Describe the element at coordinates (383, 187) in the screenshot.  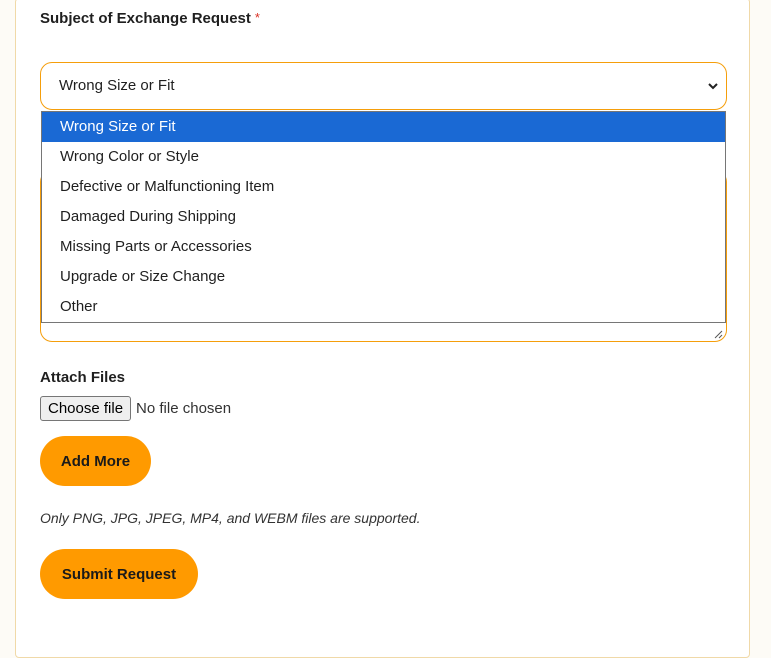
I see `dropdown-option: Defective or Malfunctioning Item` at that location.